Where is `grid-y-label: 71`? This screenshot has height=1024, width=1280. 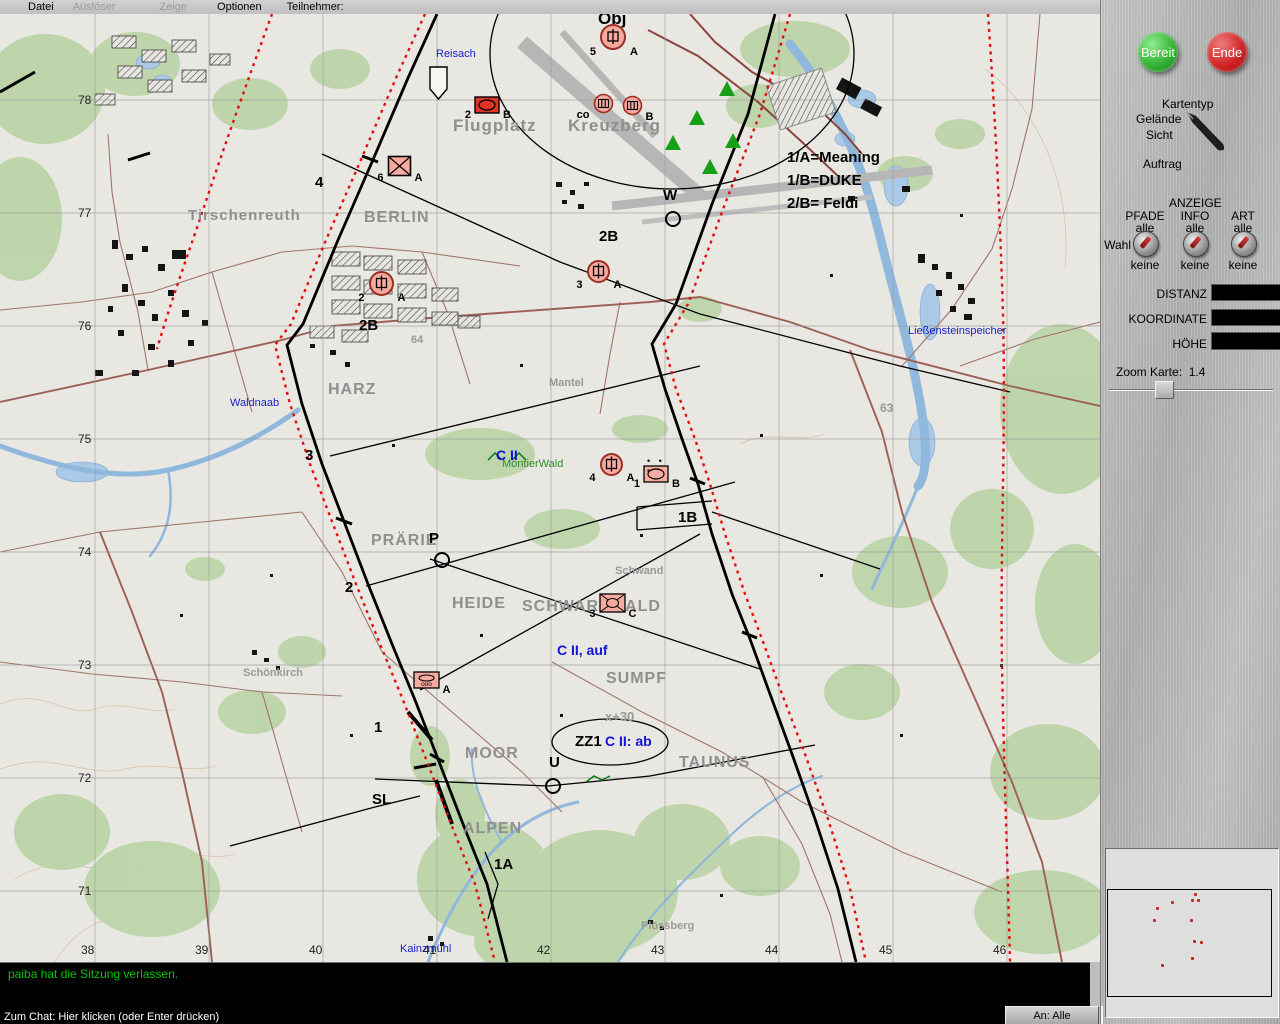 grid-y-label: 71 is located at coordinates (85, 891).